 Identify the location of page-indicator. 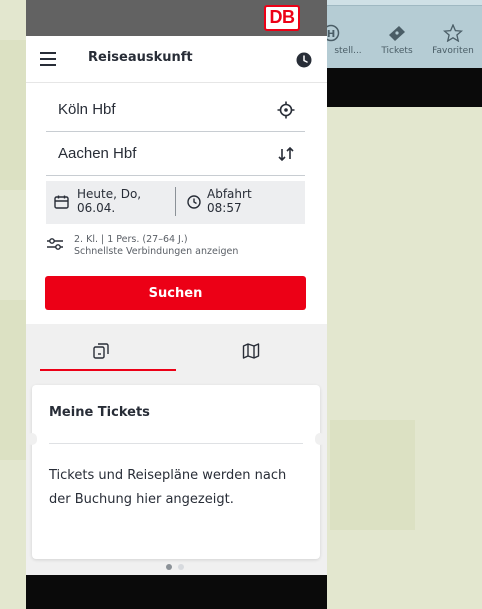
(178, 567).